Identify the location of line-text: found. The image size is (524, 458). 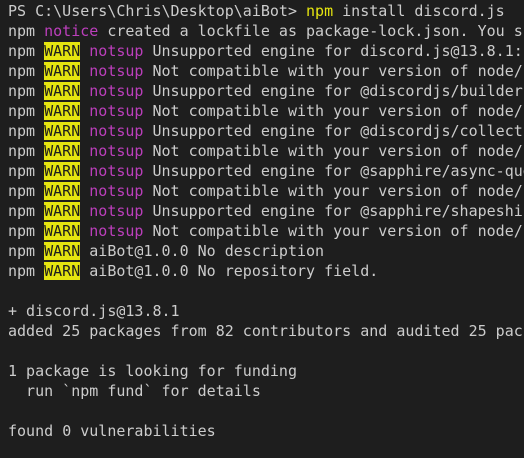
(35, 431).